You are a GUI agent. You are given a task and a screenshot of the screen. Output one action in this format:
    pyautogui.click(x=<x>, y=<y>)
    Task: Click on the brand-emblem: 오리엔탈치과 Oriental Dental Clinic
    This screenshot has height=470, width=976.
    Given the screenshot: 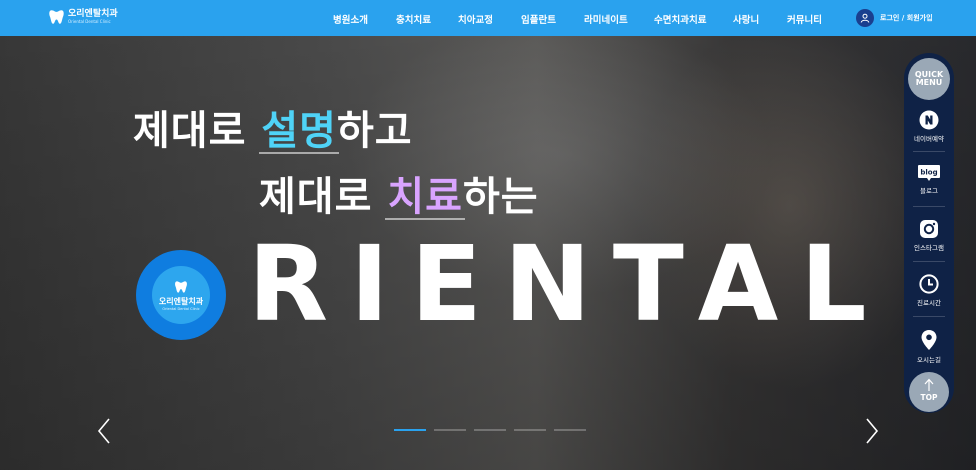 What is the action you would take?
    pyautogui.click(x=181, y=295)
    